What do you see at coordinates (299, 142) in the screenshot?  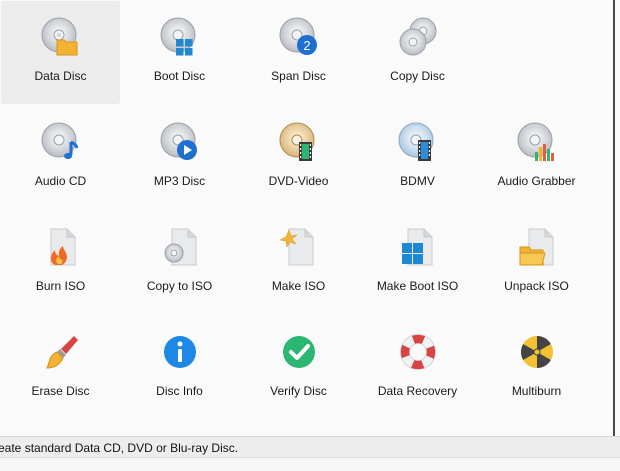 I see `dvd-video-icon` at bounding box center [299, 142].